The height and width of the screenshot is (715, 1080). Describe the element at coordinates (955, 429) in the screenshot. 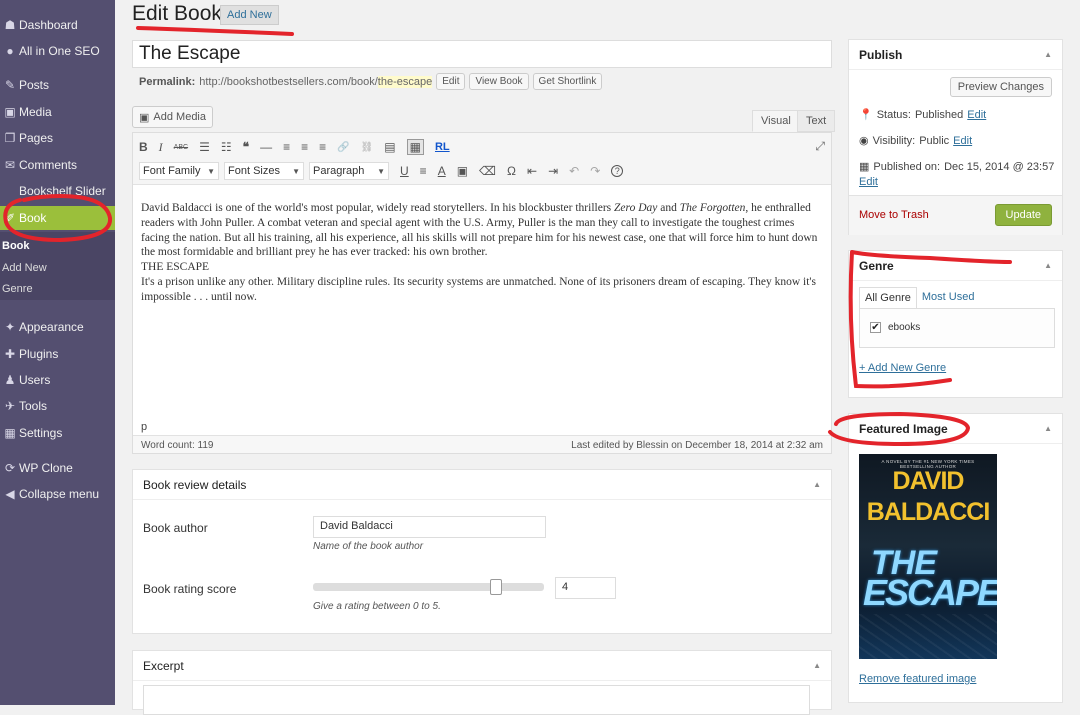

I see `featured-image-header: Featured Image ▲` at that location.